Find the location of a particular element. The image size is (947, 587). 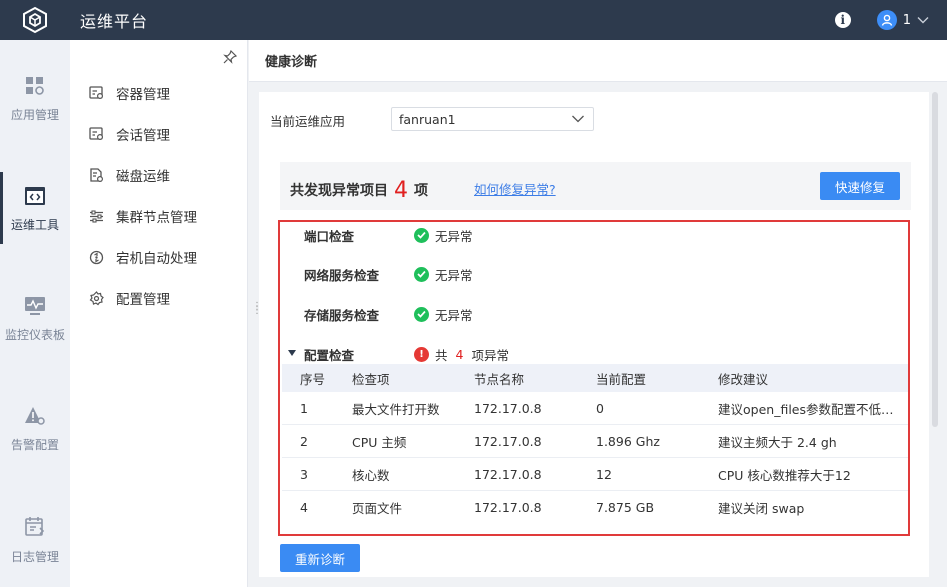

menu-item-config: 配置管理 is located at coordinates (129, 298).